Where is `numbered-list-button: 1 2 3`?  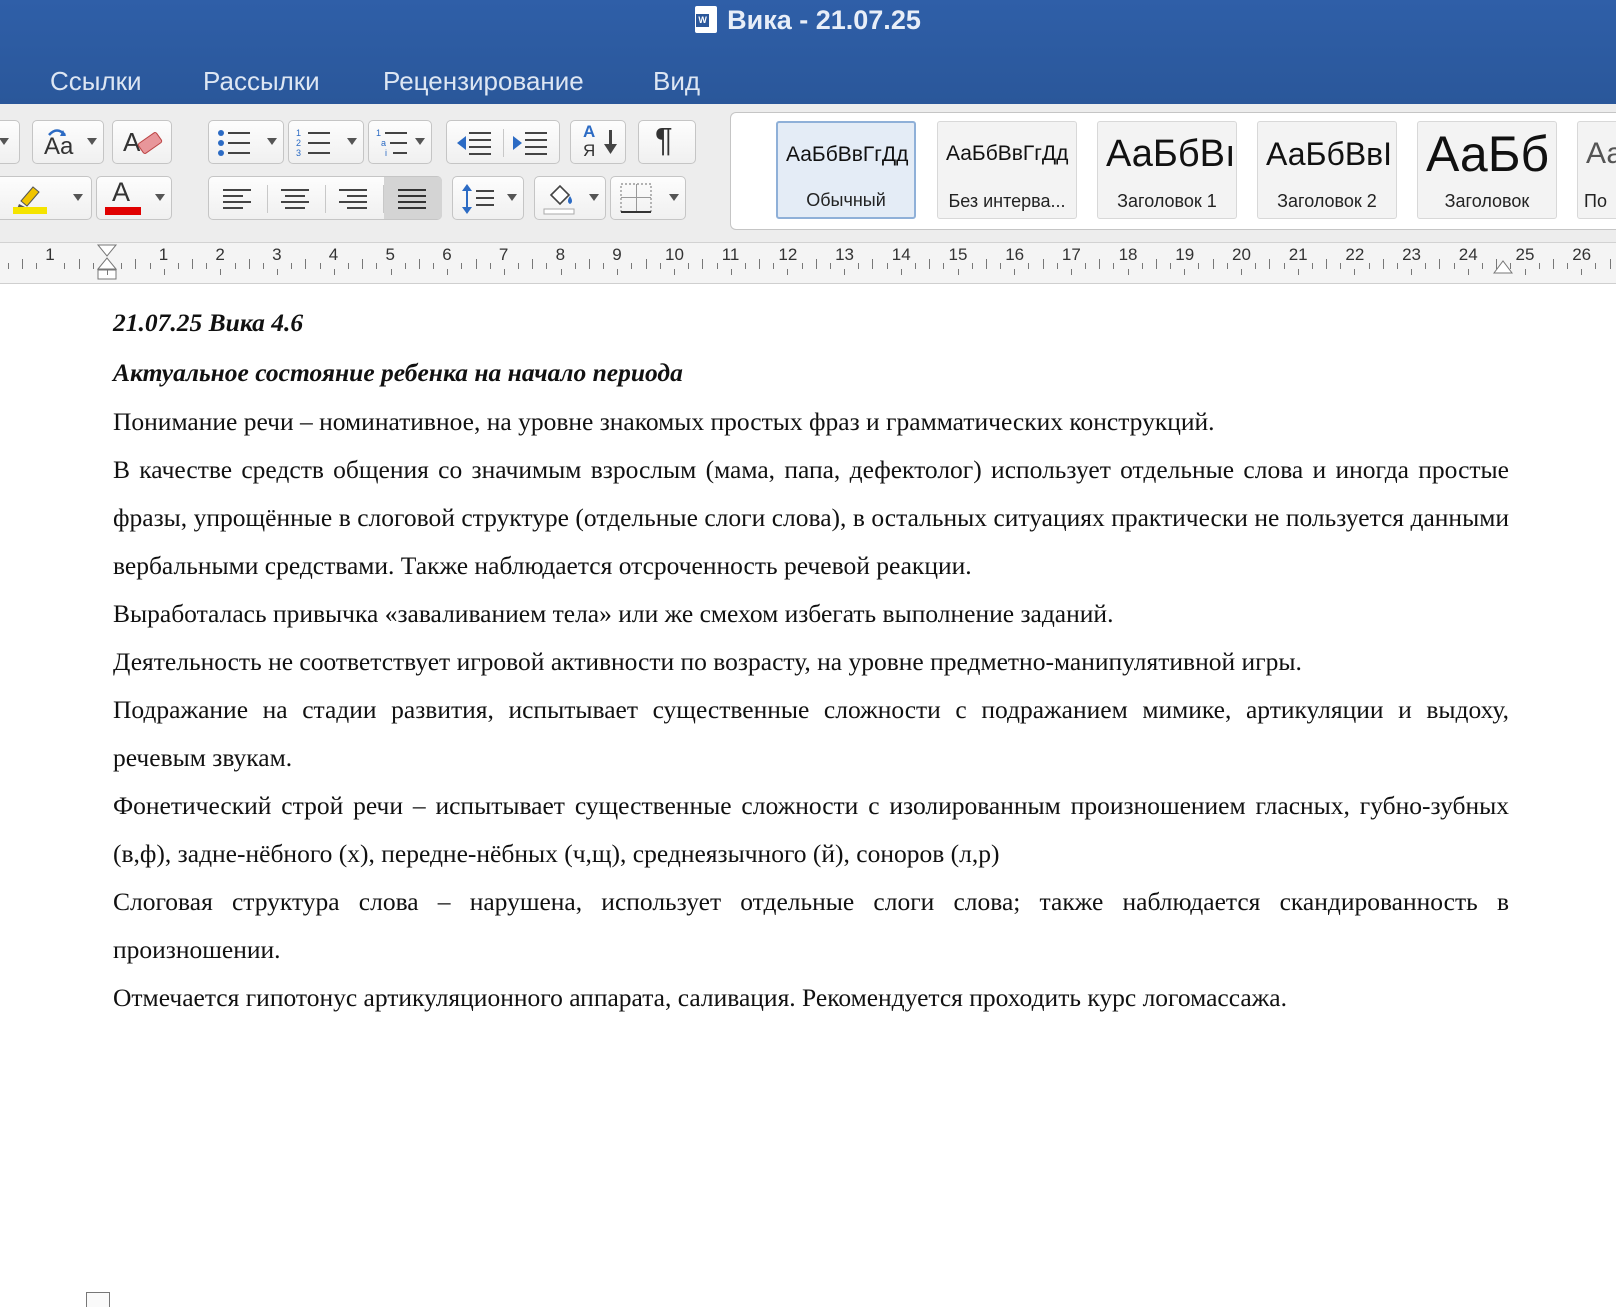 numbered-list-button: 1 2 3 is located at coordinates (326, 142).